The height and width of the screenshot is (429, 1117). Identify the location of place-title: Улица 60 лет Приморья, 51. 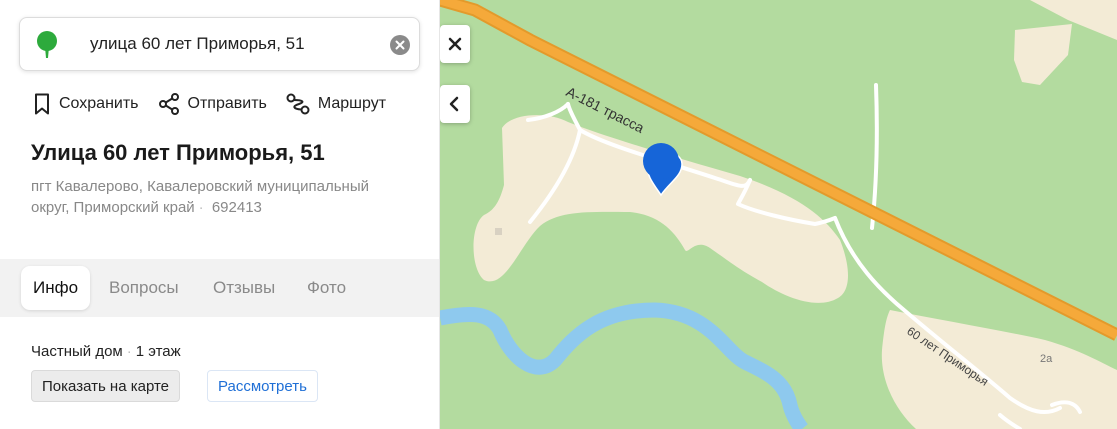
(178, 152).